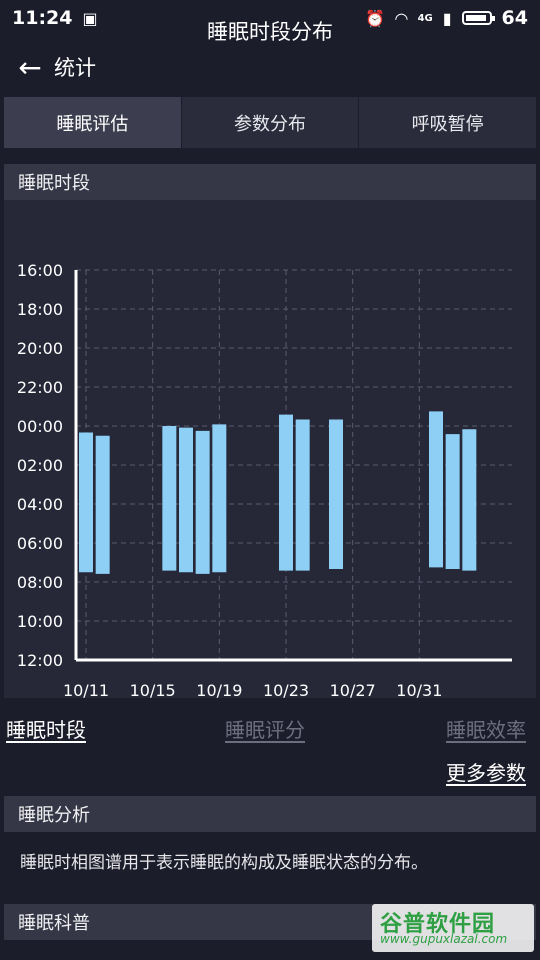  I want to click on watermark-url: www.gupuxlazal.com, so click(444, 939).